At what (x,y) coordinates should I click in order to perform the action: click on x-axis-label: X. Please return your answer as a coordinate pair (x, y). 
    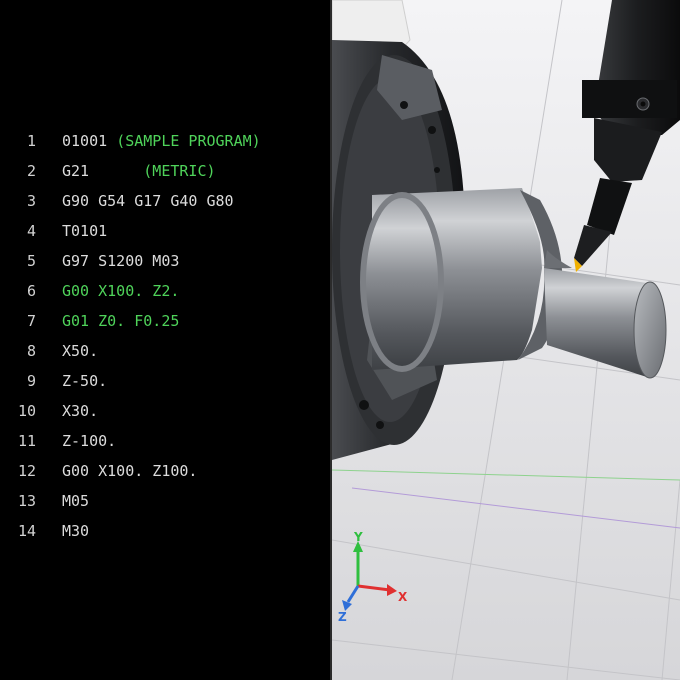
    Looking at the image, I should click on (403, 597).